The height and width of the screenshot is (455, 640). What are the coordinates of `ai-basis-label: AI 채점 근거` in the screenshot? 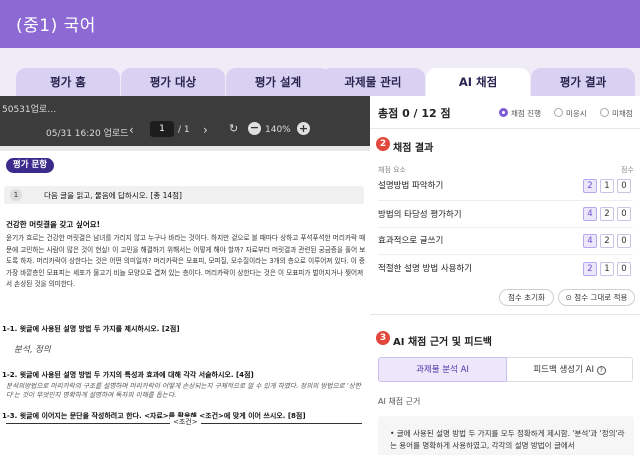 It's located at (399, 401).